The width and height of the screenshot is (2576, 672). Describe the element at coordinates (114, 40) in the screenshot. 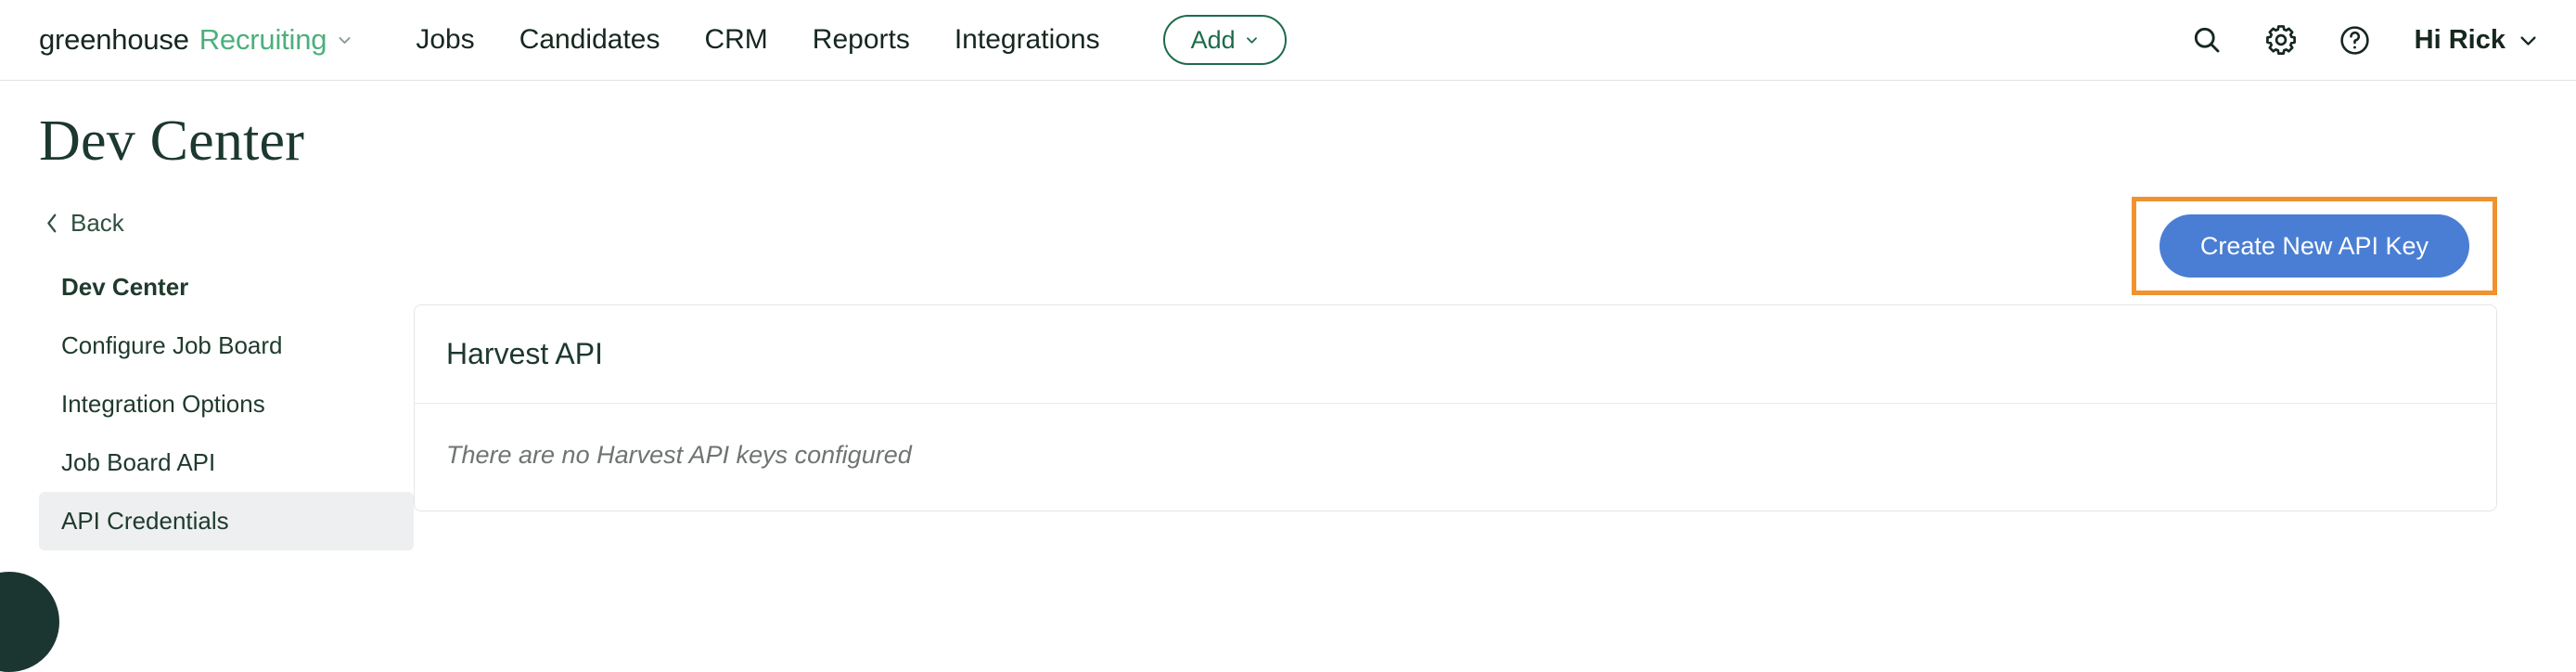

I see `brand-name-greenhouse: greenhouse` at that location.